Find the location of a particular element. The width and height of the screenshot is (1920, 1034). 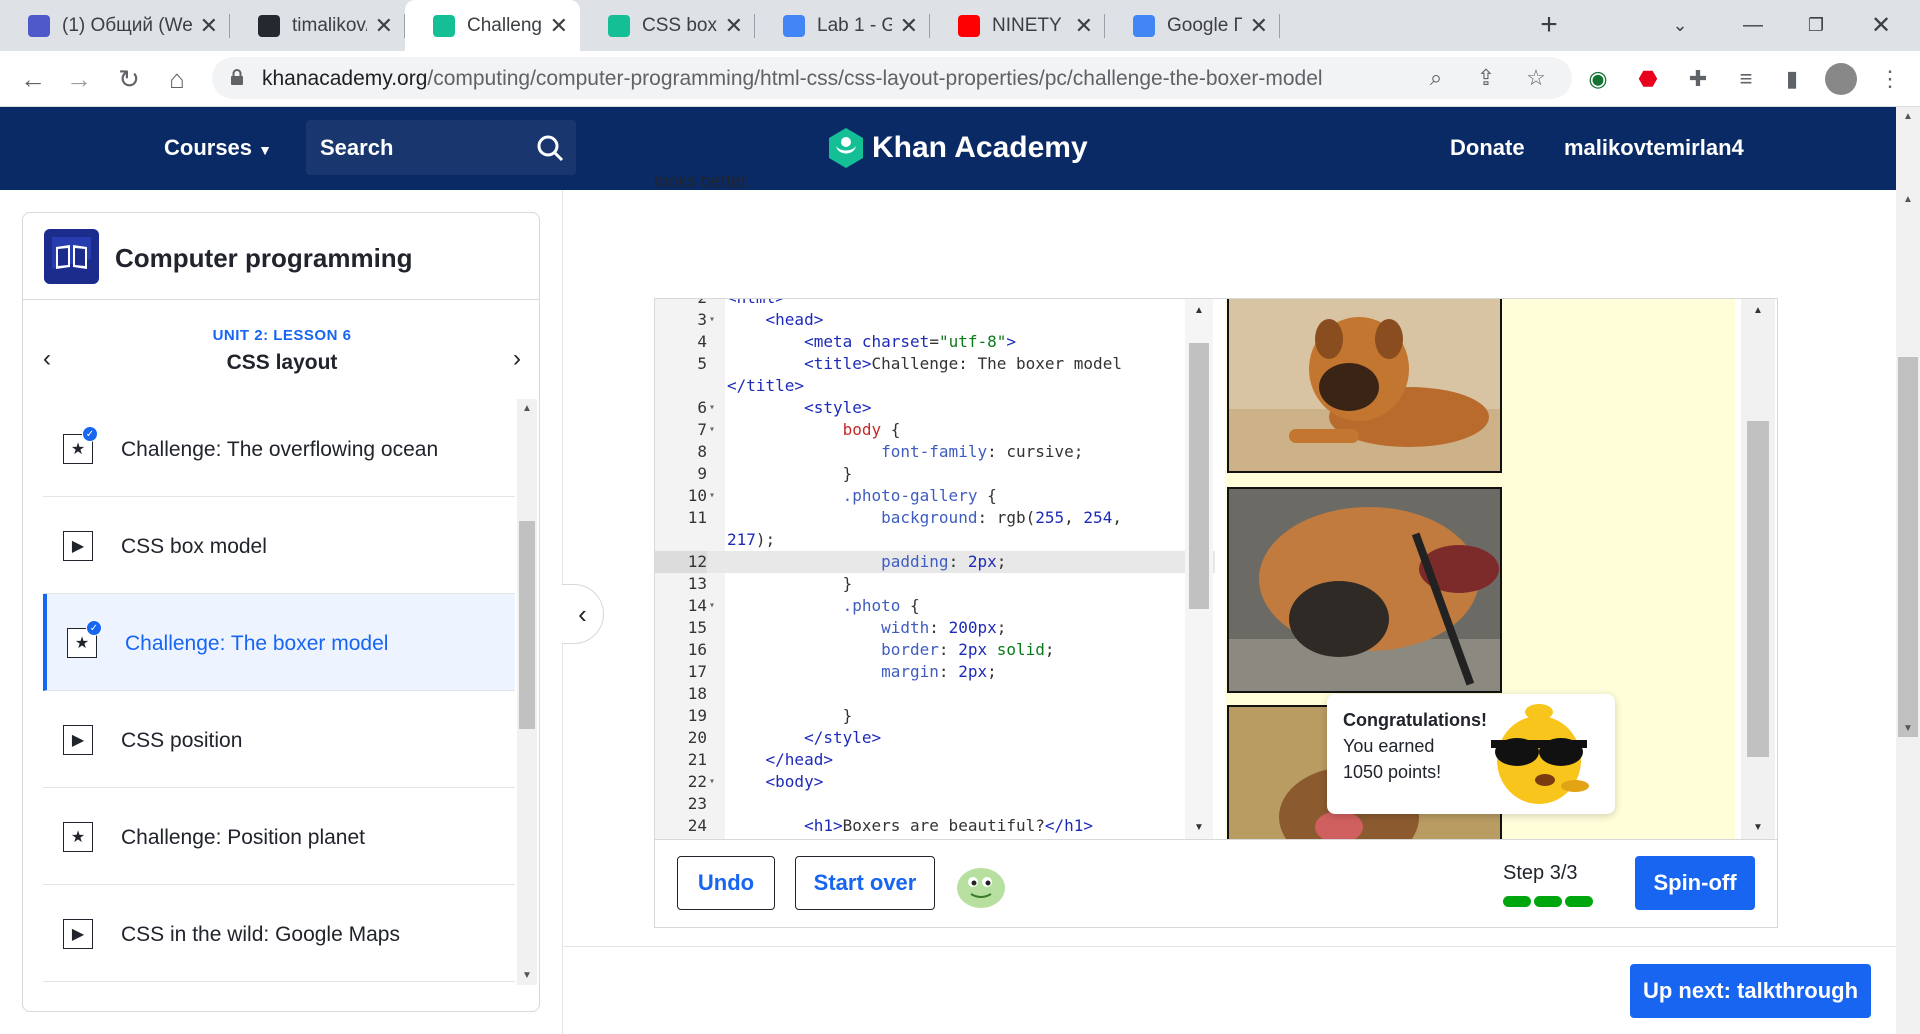

side-panel-icon: ▮ is located at coordinates (1792, 79).